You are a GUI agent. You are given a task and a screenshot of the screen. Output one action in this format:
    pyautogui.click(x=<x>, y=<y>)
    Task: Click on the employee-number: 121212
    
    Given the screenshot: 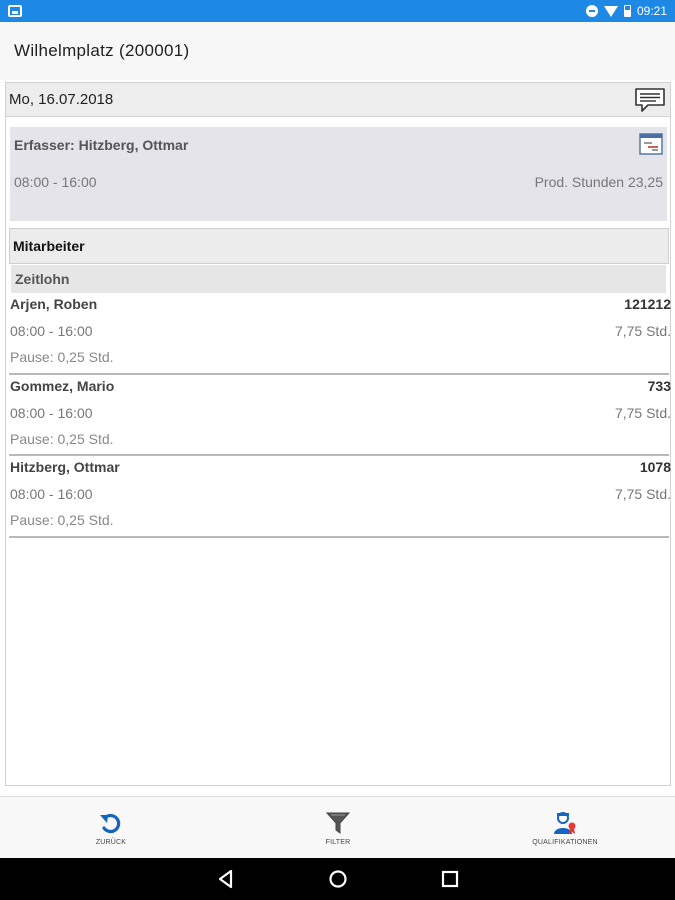 What is the action you would take?
    pyautogui.click(x=647, y=304)
    